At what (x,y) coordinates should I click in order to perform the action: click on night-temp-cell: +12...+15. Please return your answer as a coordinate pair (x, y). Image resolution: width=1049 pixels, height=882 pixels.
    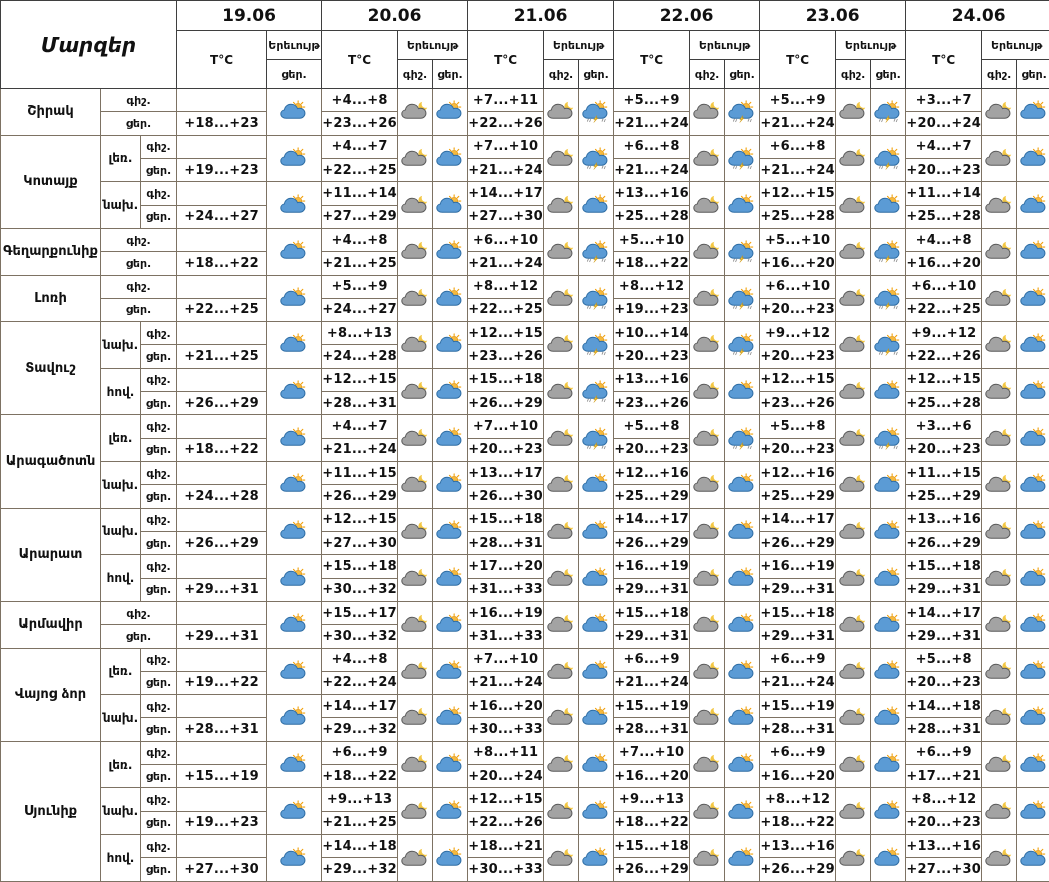
    Looking at the image, I should click on (360, 380).